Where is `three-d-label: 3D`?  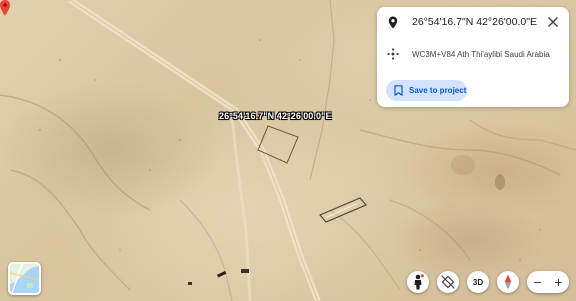
three-d-label: 3D is located at coordinates (478, 282).